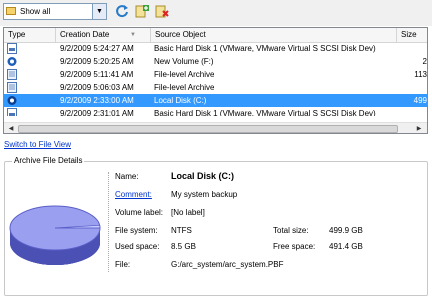 Image resolution: width=432 pixels, height=300 pixels. What do you see at coordinates (181, 230) in the screenshot?
I see `file-system-value: NTFS` at bounding box center [181, 230].